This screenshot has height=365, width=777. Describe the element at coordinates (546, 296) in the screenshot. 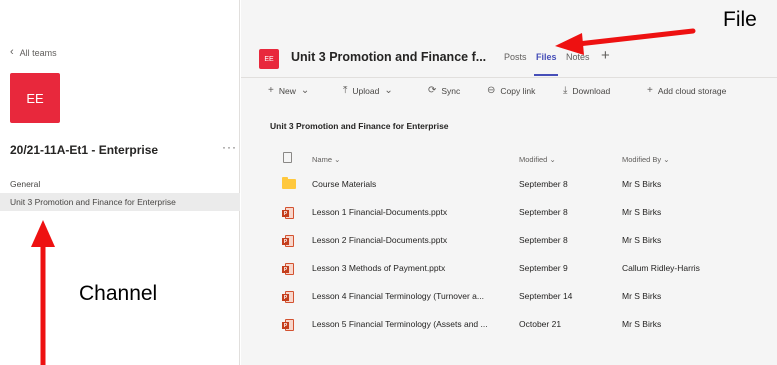

I see `file-modified: September 14` at that location.